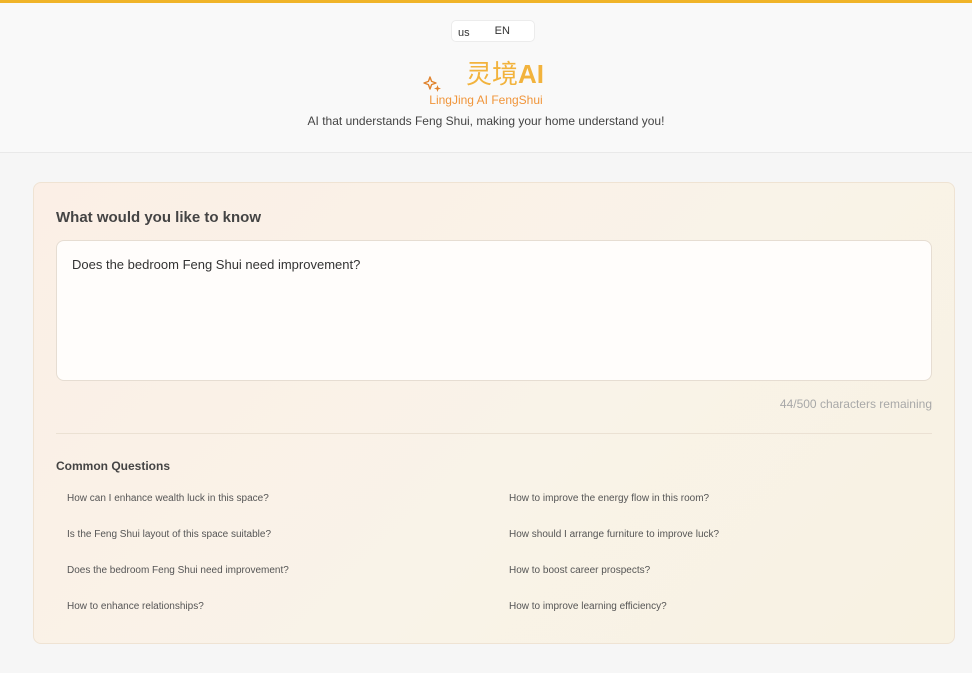 The width and height of the screenshot is (972, 673). I want to click on brand-logo: 灵境AI, so click(486, 74).